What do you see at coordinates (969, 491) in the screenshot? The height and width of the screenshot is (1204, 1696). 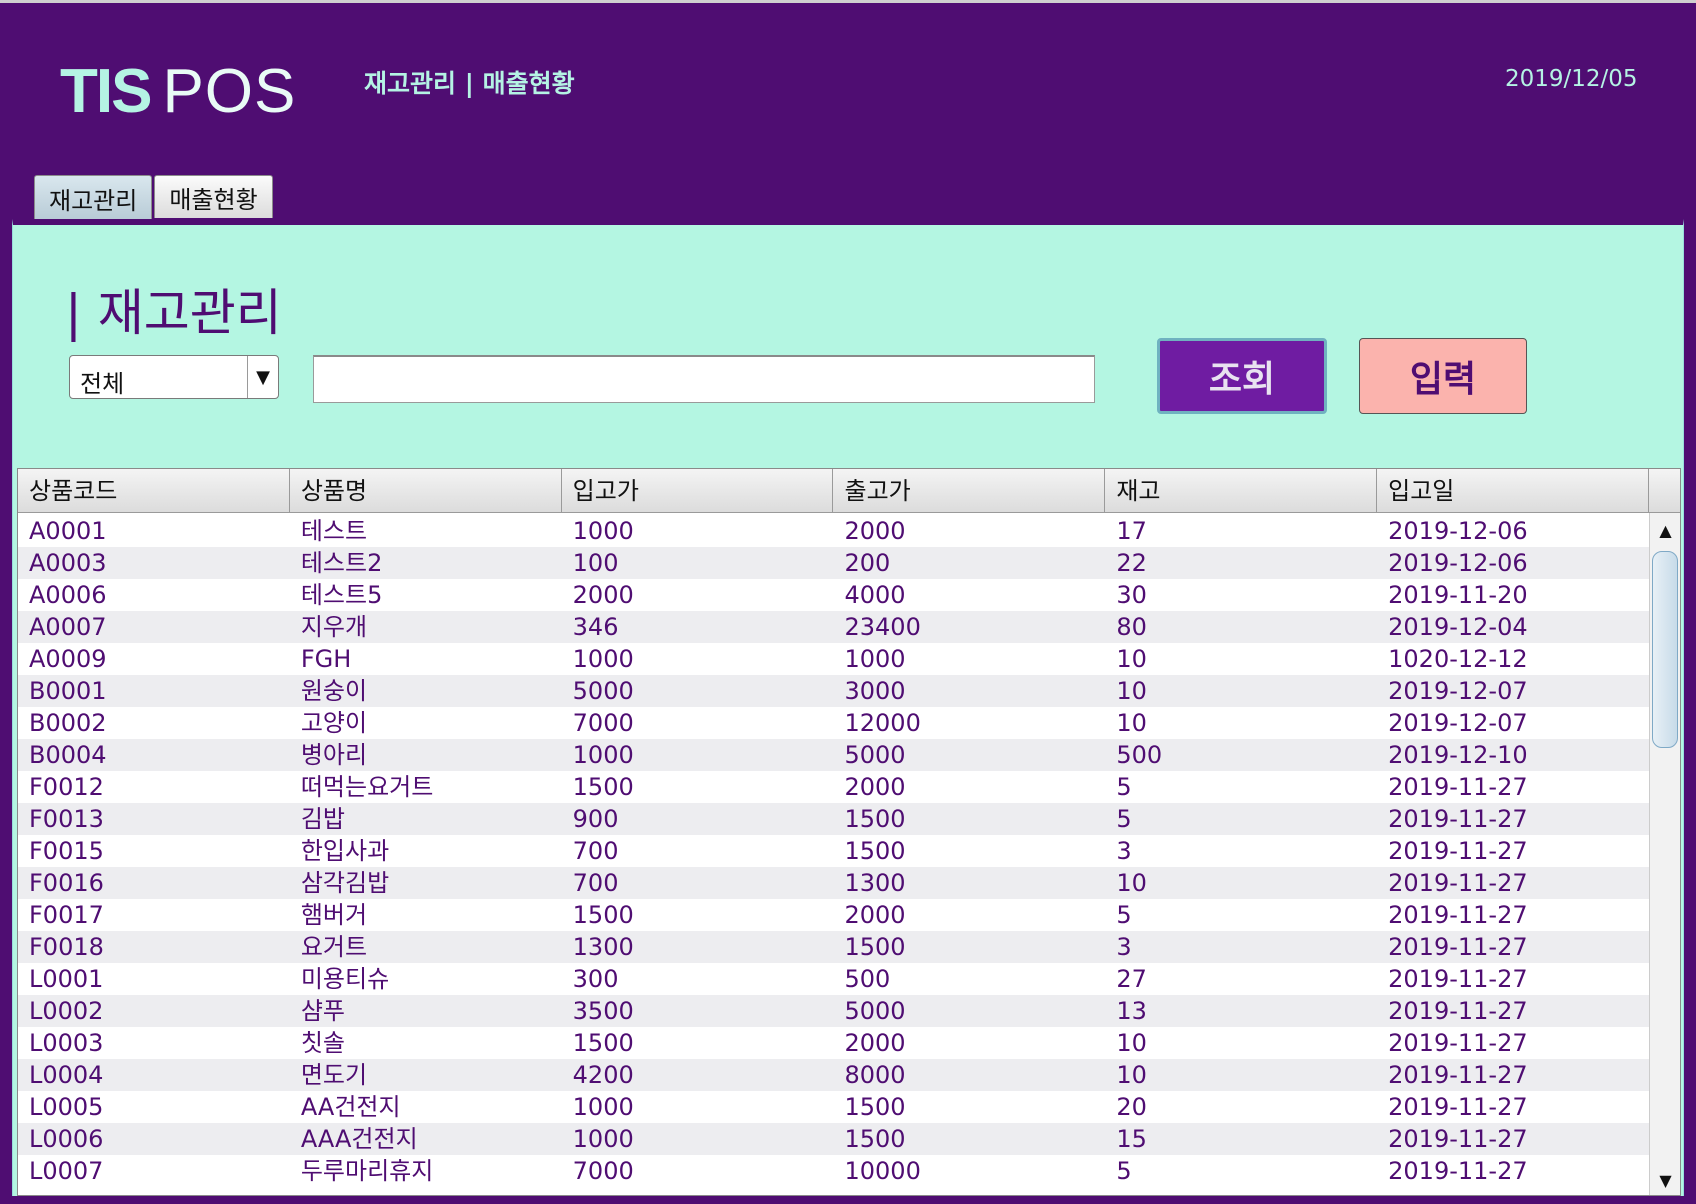 I see `column-header-sale-price: 출고가` at bounding box center [969, 491].